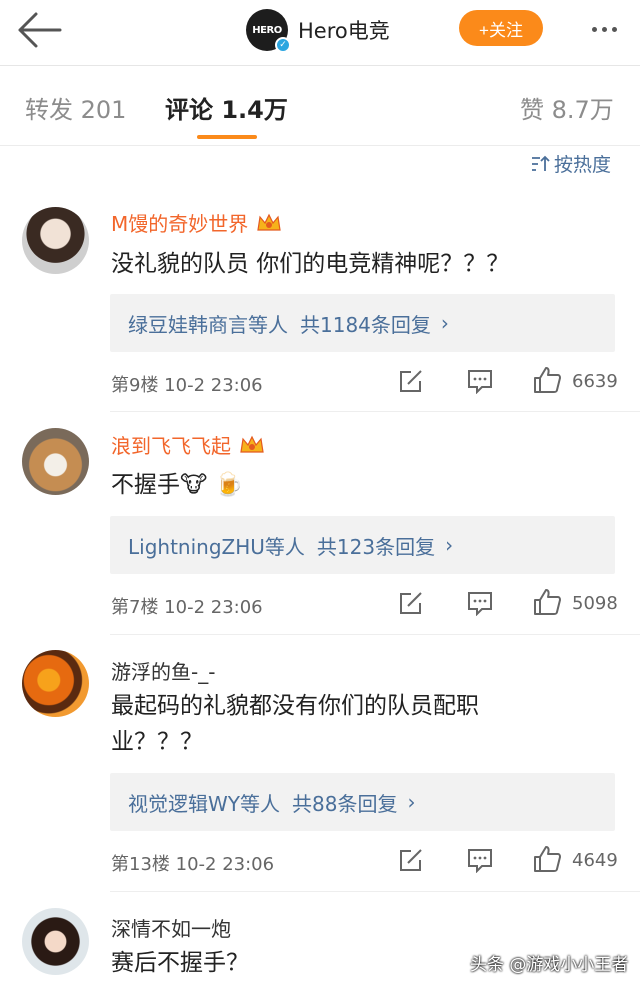  I want to click on top-bar: HERO ✓ Hero电竞 +关注, so click(320, 33).